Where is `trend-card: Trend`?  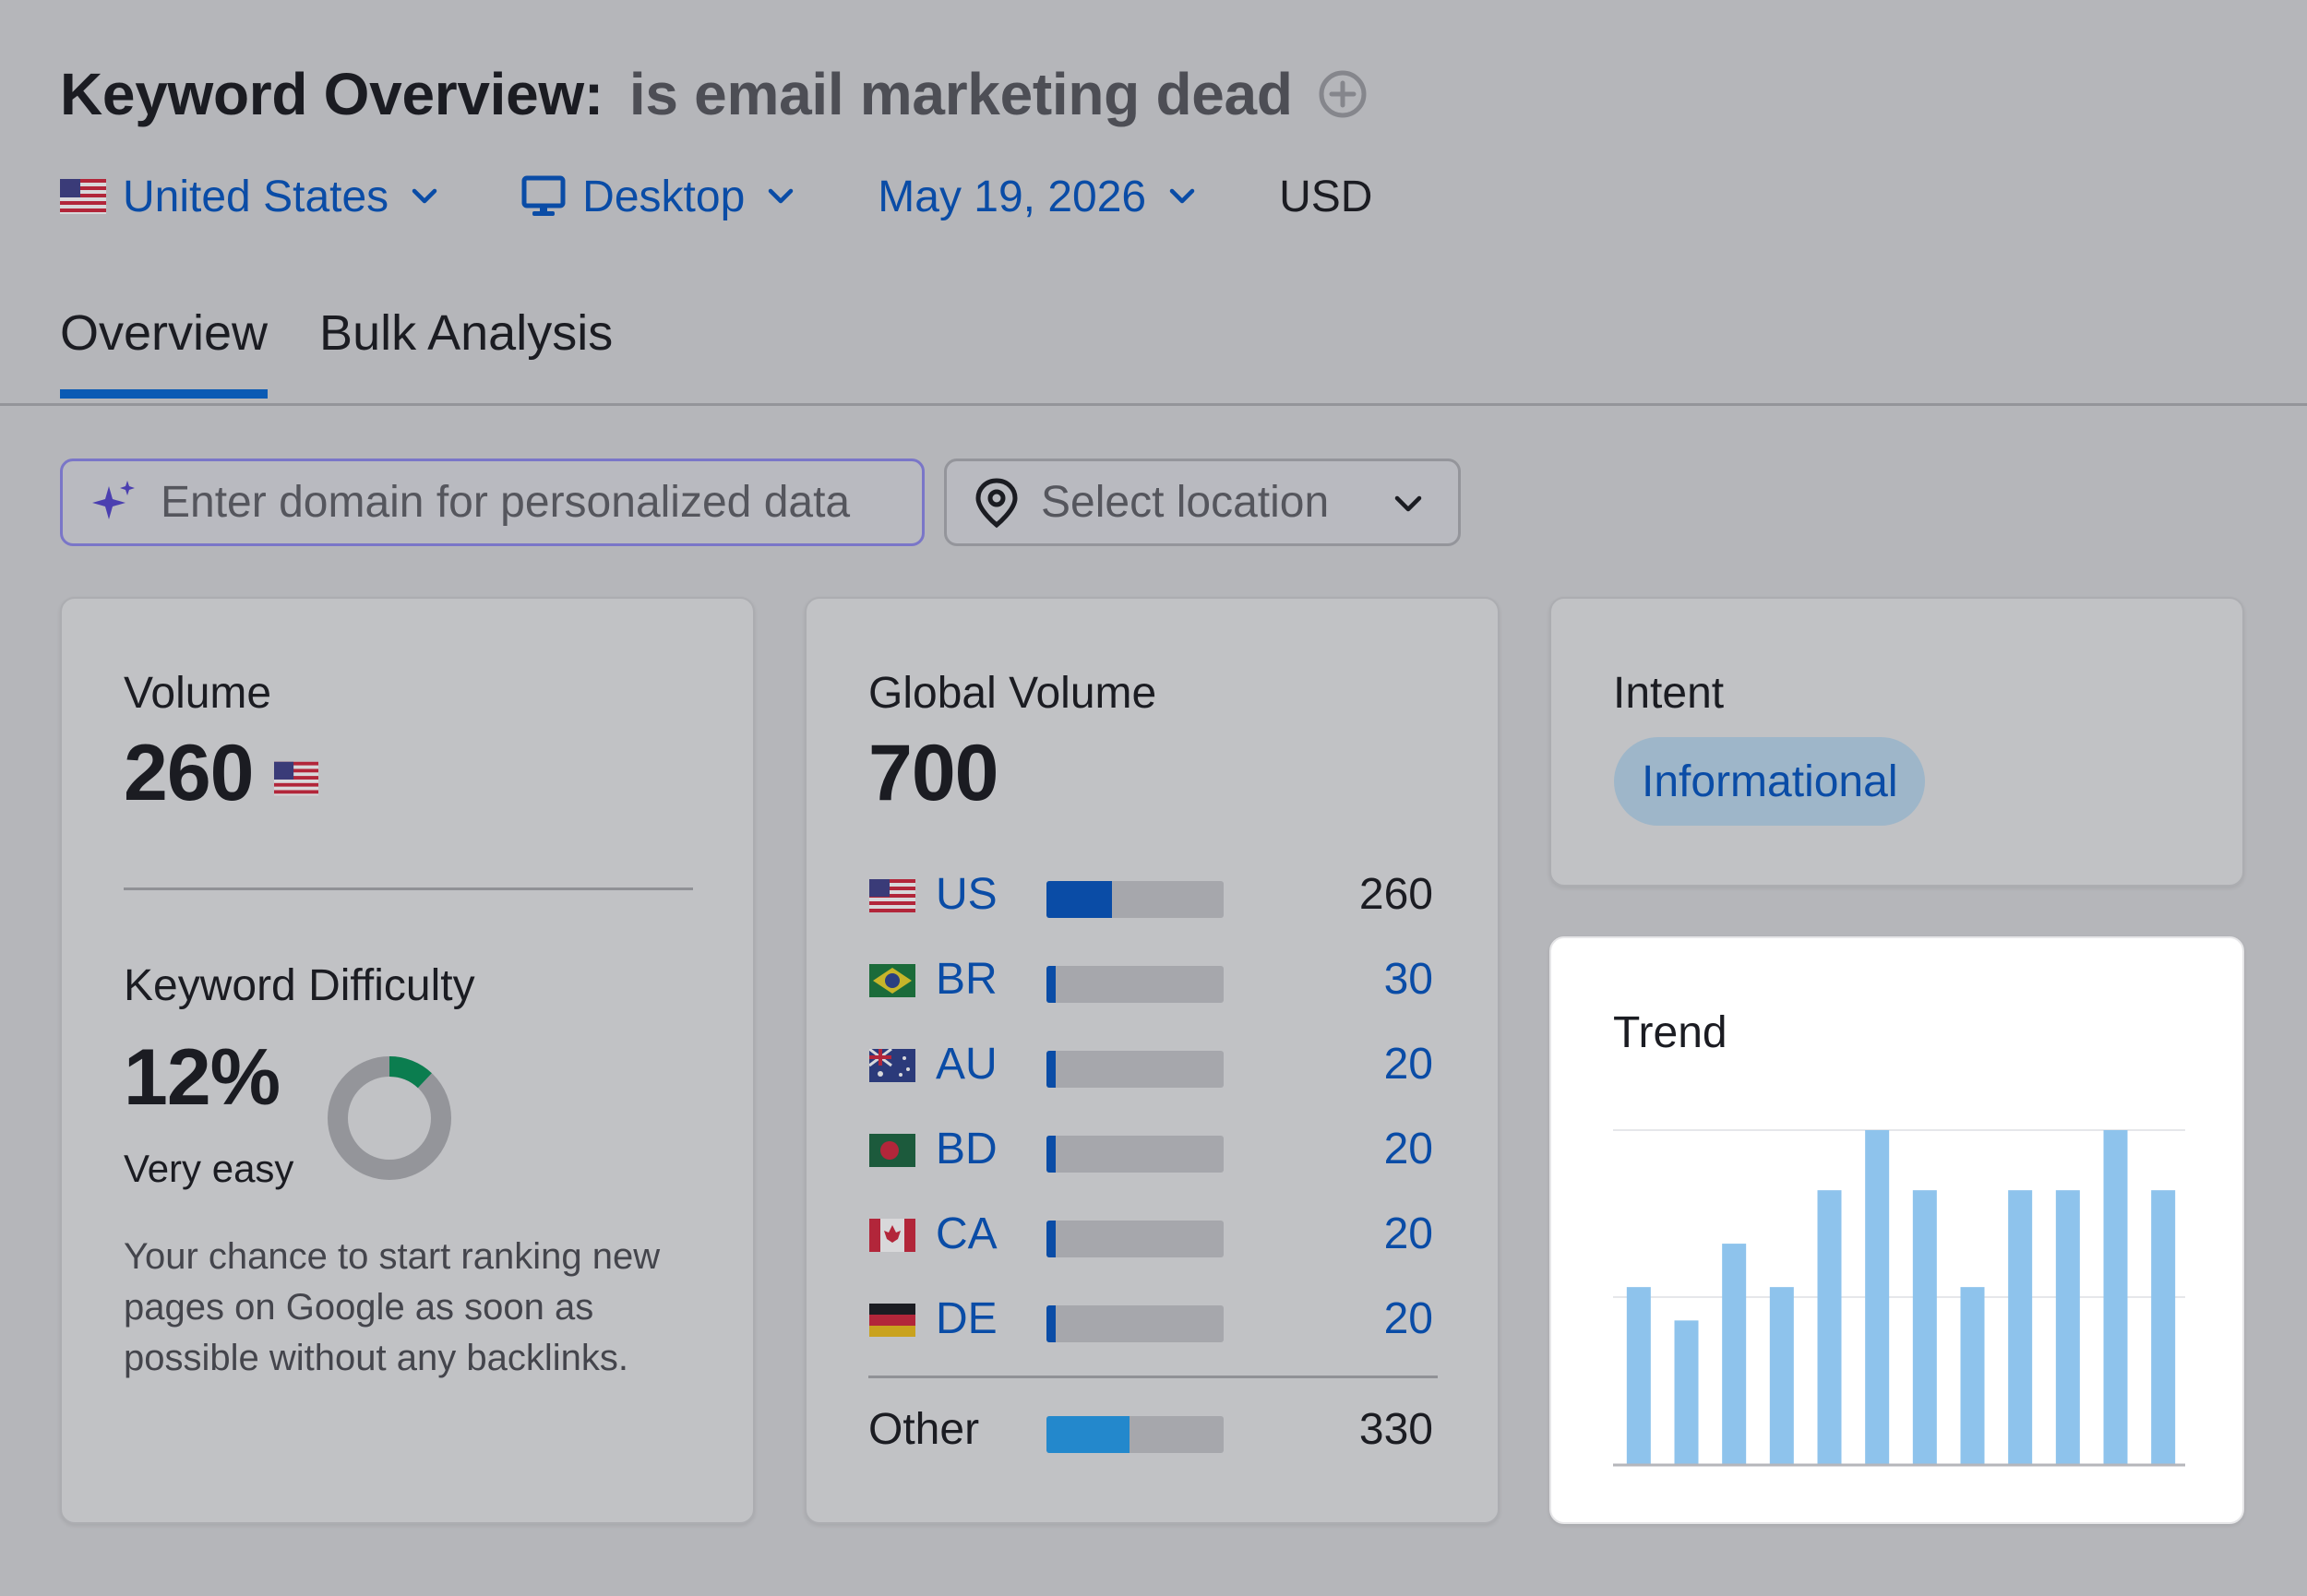
trend-card: Trend is located at coordinates (1896, 1230).